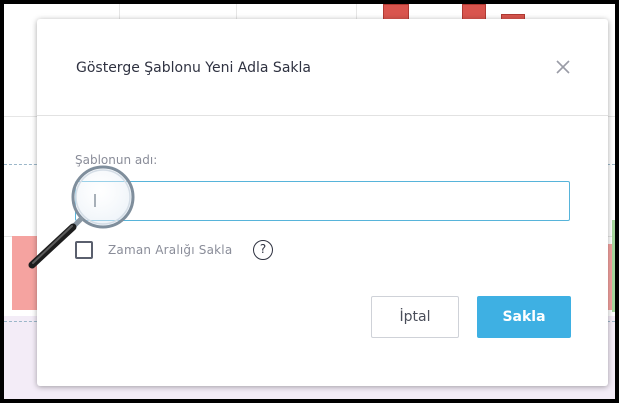 Image resolution: width=619 pixels, height=403 pixels. Describe the element at coordinates (396, 12) in the screenshot. I see `candle` at that location.